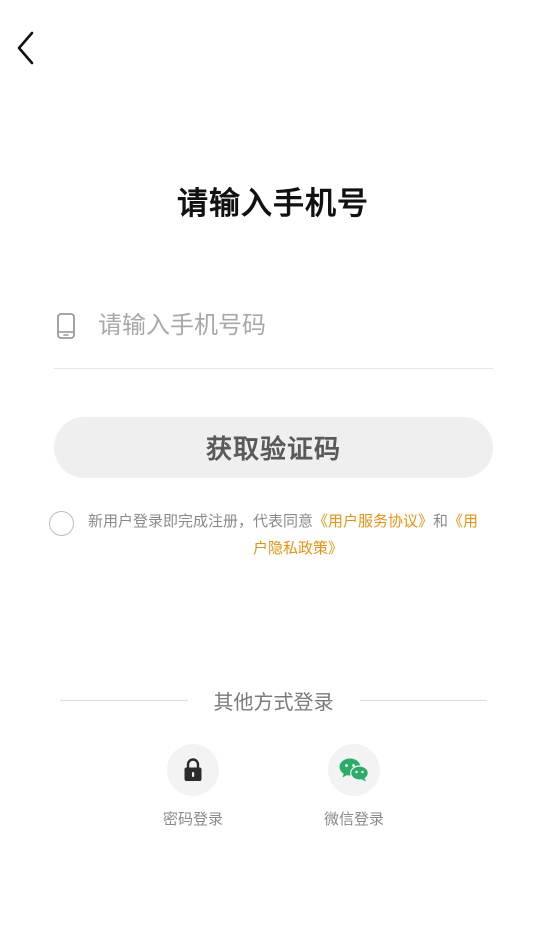 Image resolution: width=546 pixels, height=949 pixels. What do you see at coordinates (463, 521) in the screenshot?
I see `privacy-link-start: 《用` at bounding box center [463, 521].